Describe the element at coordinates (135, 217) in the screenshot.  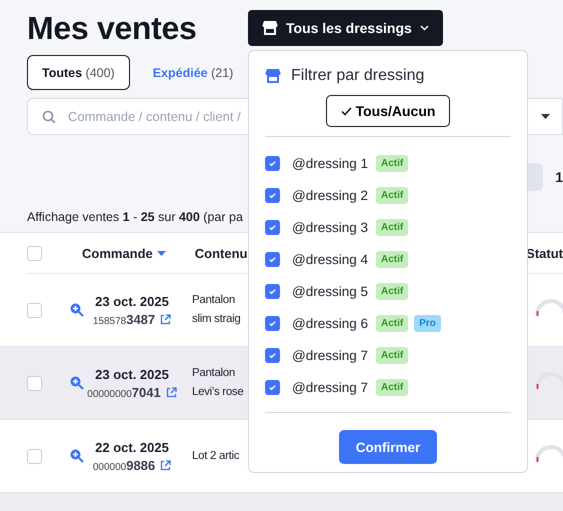
I see `results-summary: Affichage ventes 1 - 25 sur 400 (par pa` at that location.